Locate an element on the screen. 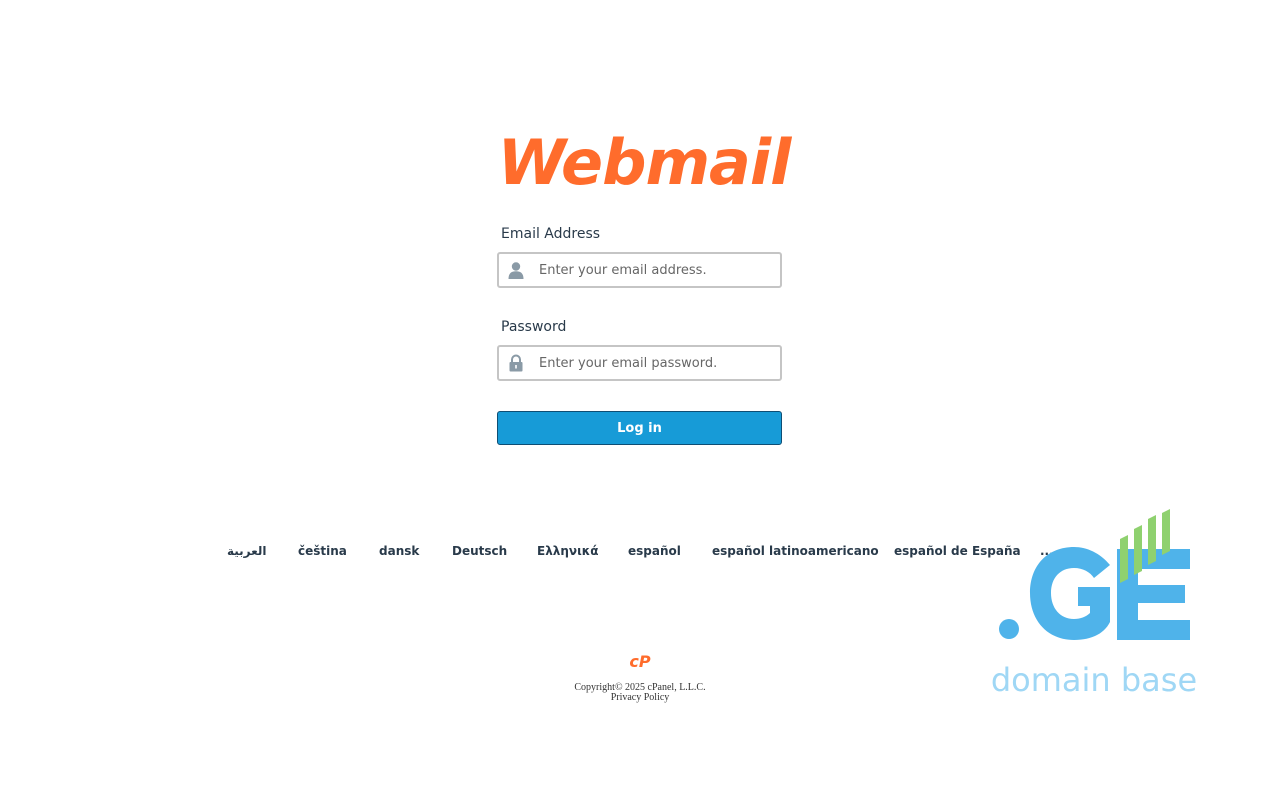  ge-logo-dot is located at coordinates (1009, 629).